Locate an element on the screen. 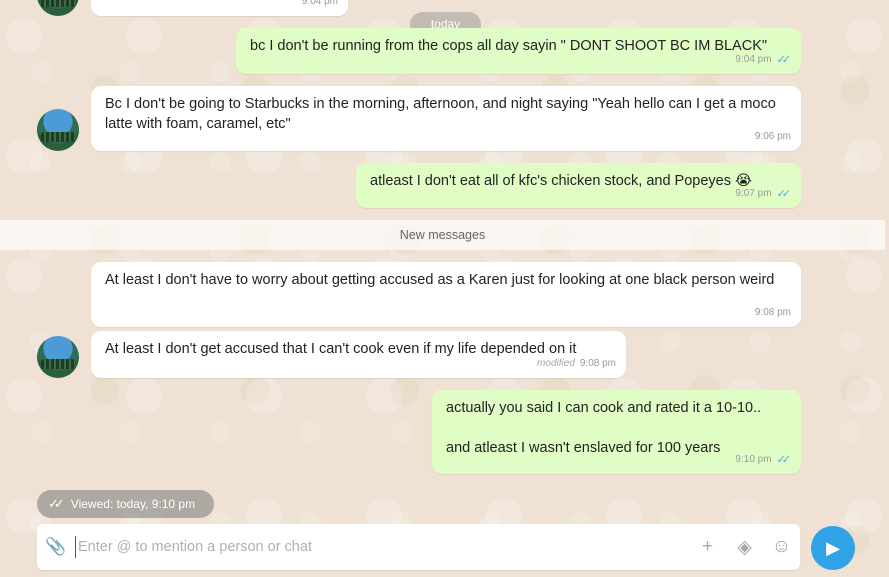 This screenshot has height=577, width=889. message-composer: 📎 + ◈ ☺ is located at coordinates (418, 547).